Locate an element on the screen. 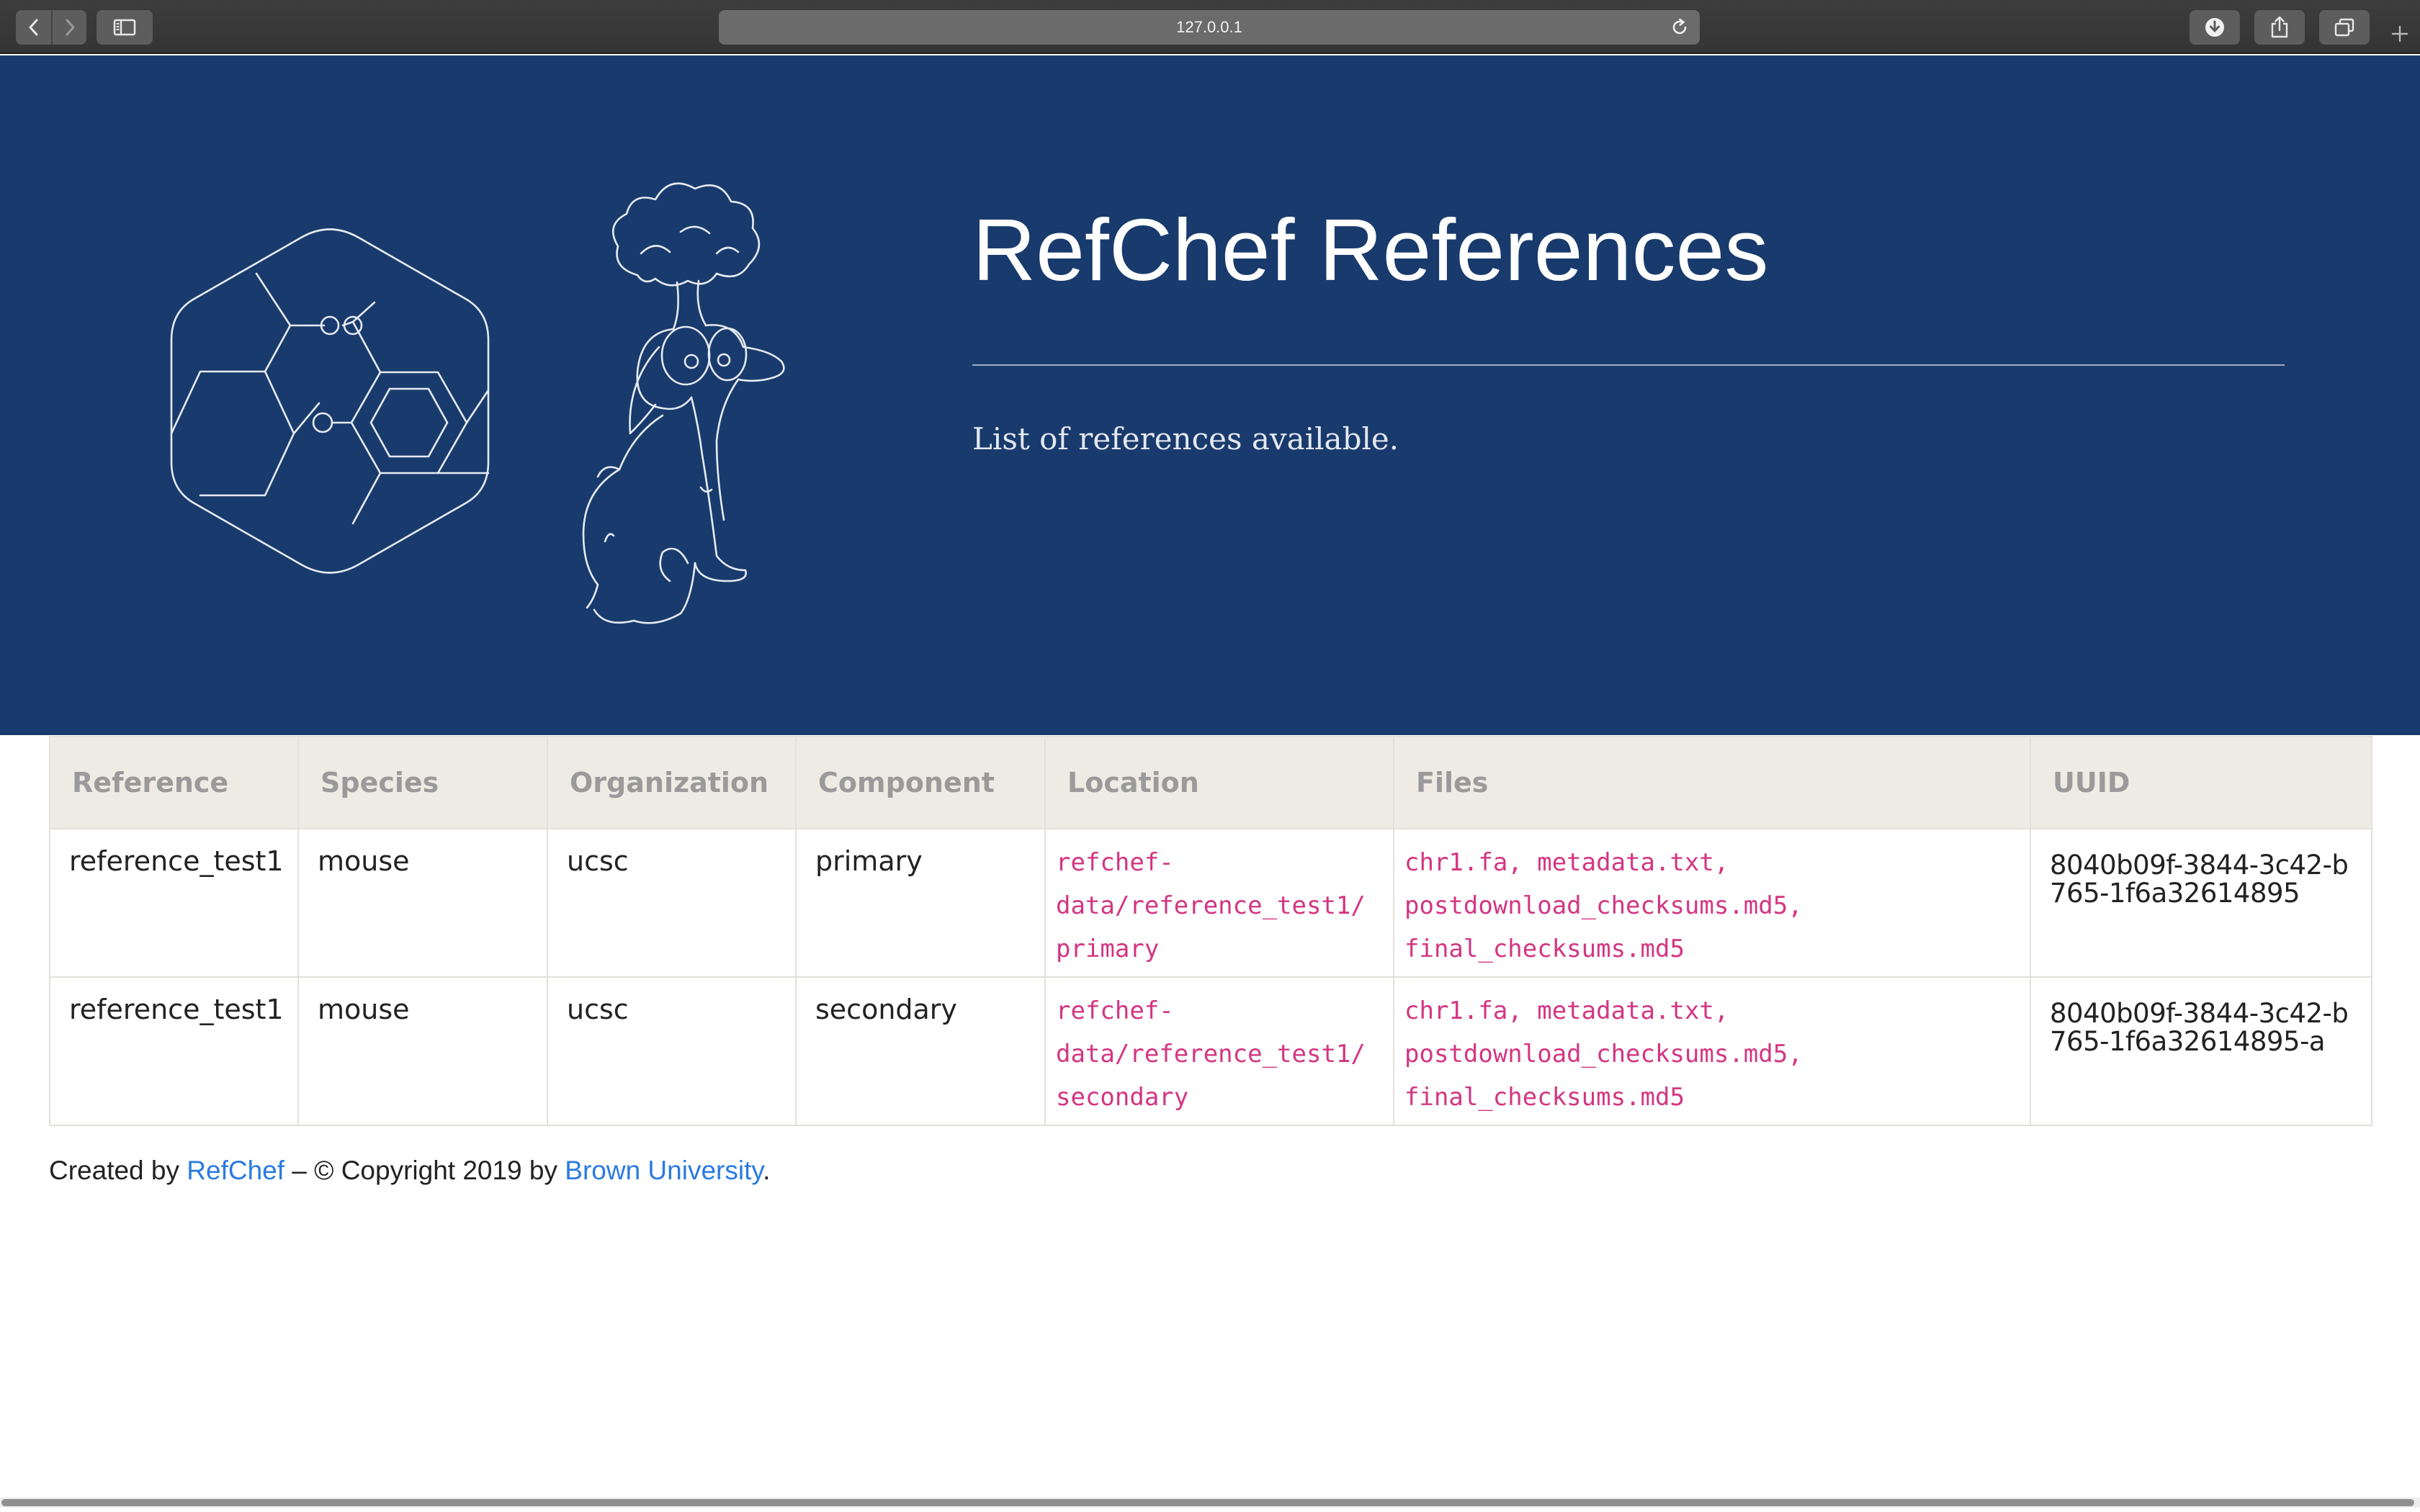 The height and width of the screenshot is (1512, 2420). tabs-overview-icon is located at coordinates (2344, 27).